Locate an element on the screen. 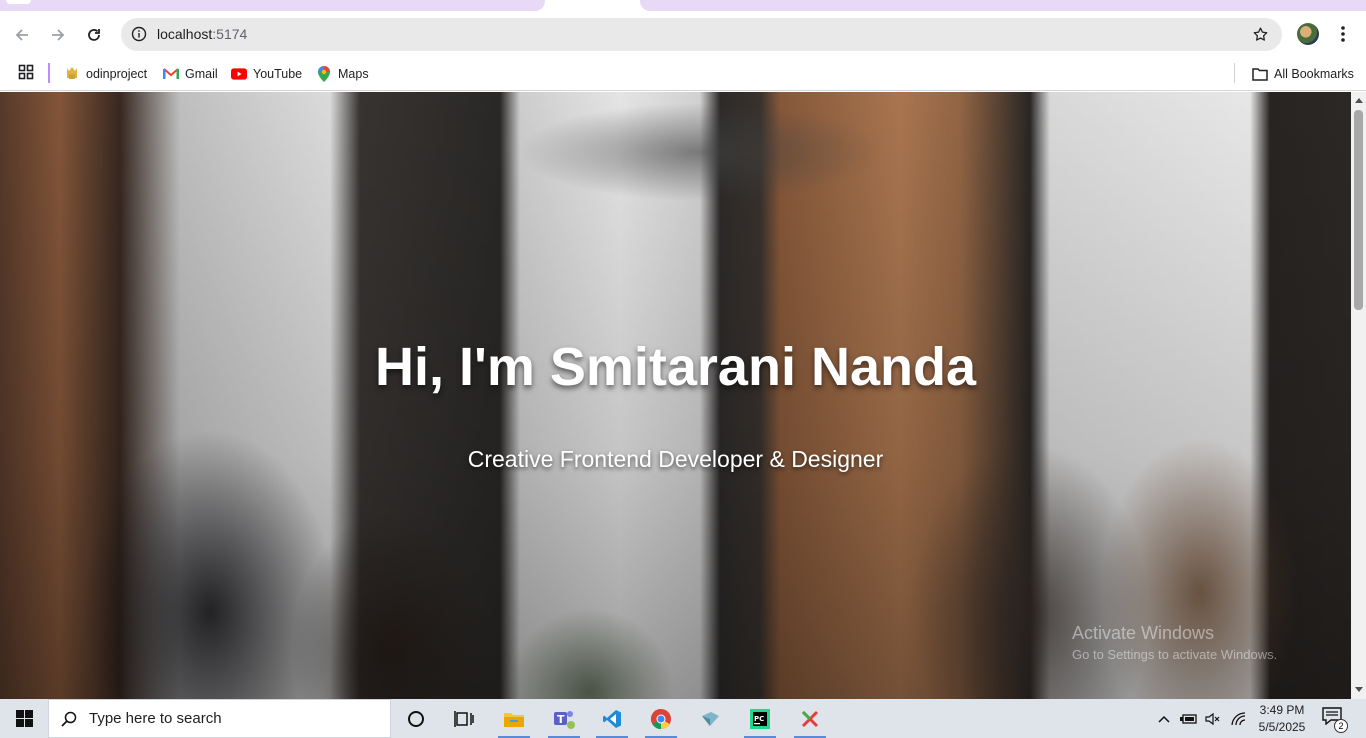 The height and width of the screenshot is (738, 1366). tab-indicator is located at coordinates (18, 2).